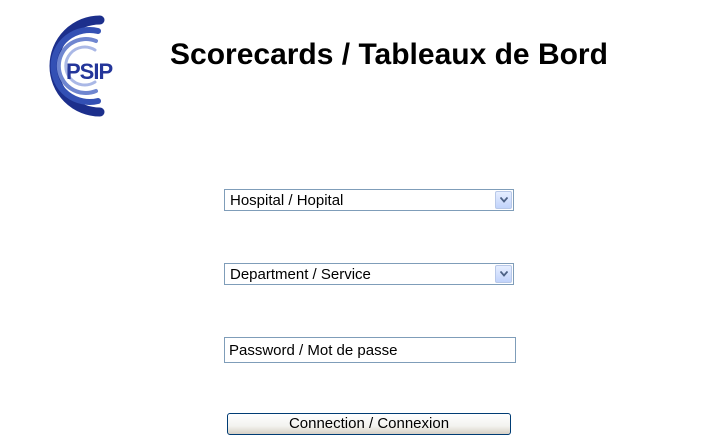  I want to click on psip-logo-graphic: PSIP, so click(81, 66).